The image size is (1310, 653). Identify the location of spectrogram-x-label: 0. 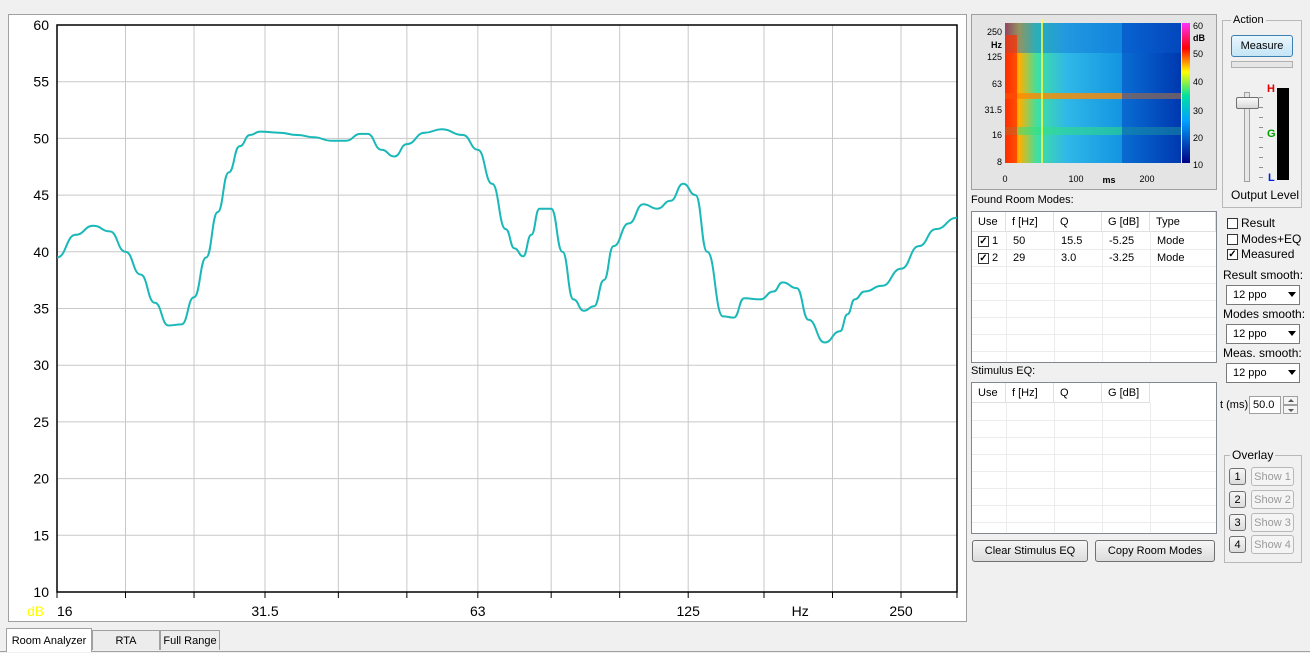
(1004, 179).